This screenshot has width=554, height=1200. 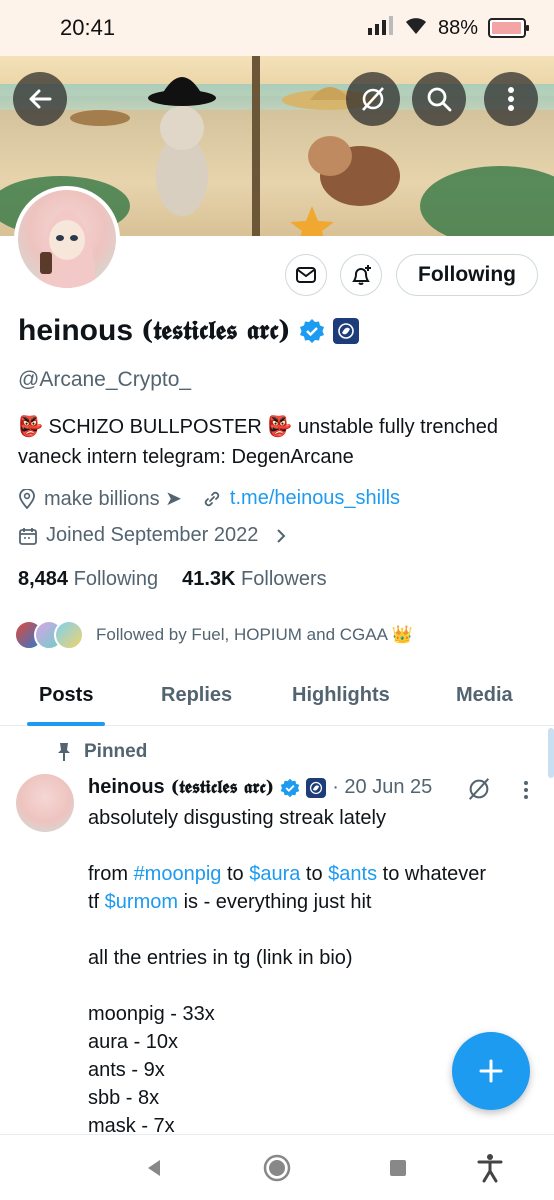 I want to click on compose-button, so click(x=491, y=1071).